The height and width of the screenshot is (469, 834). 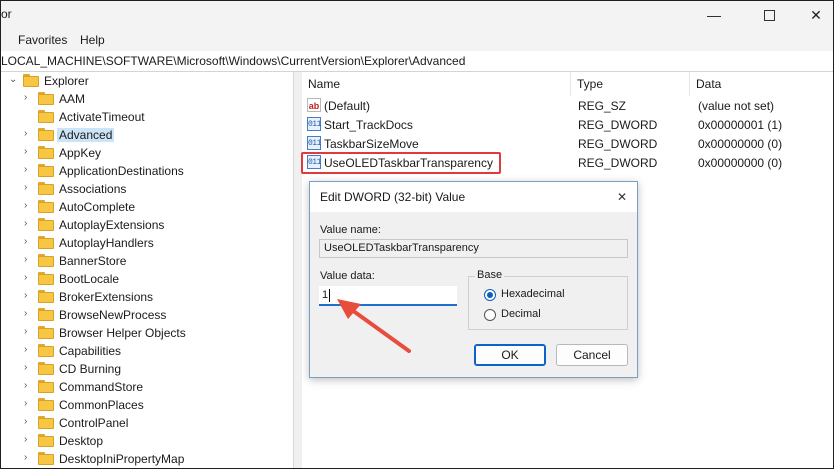 I want to click on value-name-label: Value name:, so click(x=350, y=230).